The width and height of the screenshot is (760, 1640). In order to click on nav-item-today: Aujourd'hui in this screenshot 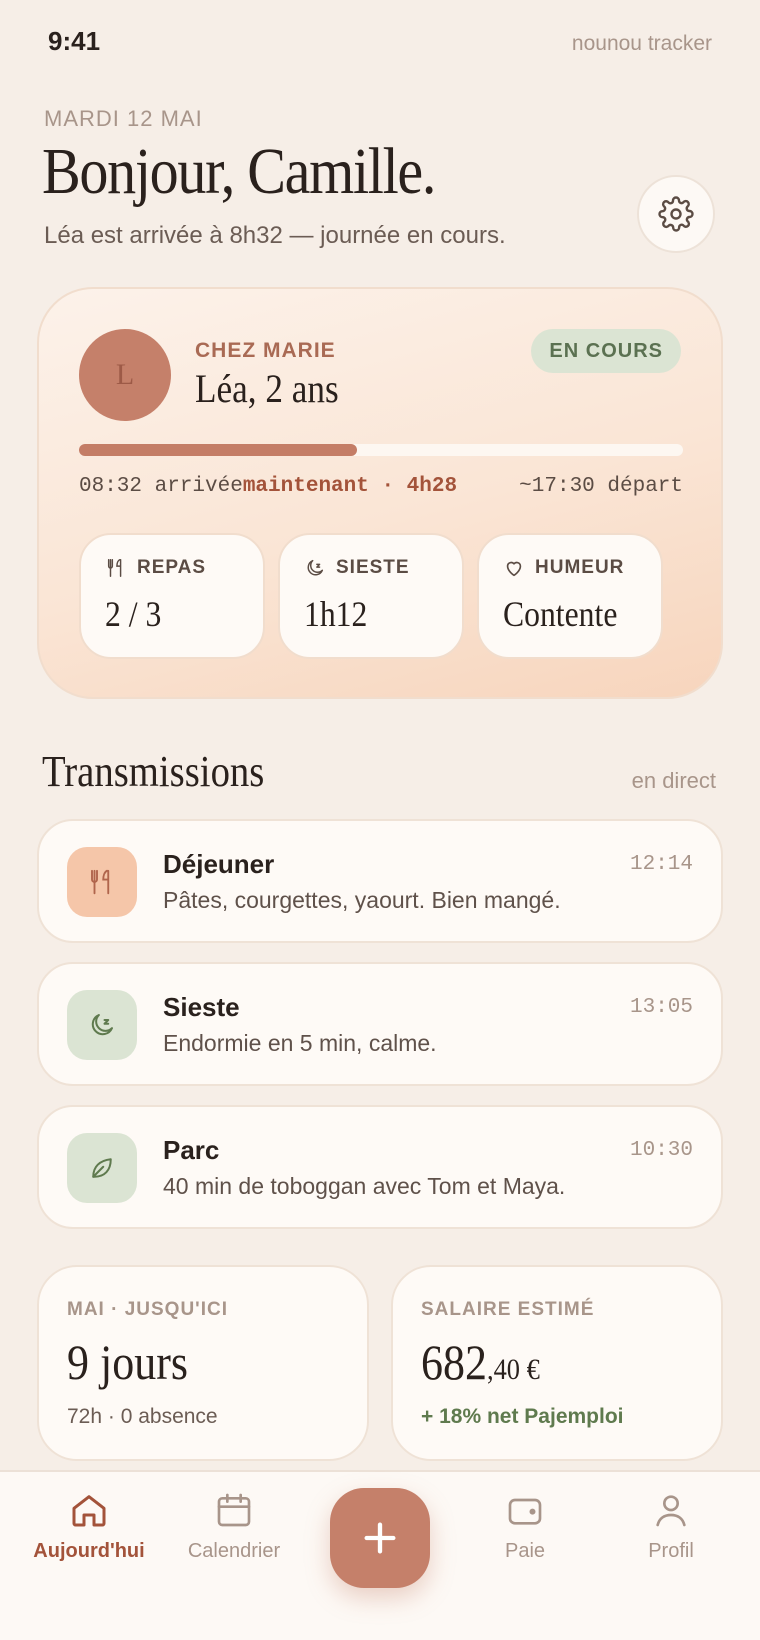, I will do `click(89, 1526)`.